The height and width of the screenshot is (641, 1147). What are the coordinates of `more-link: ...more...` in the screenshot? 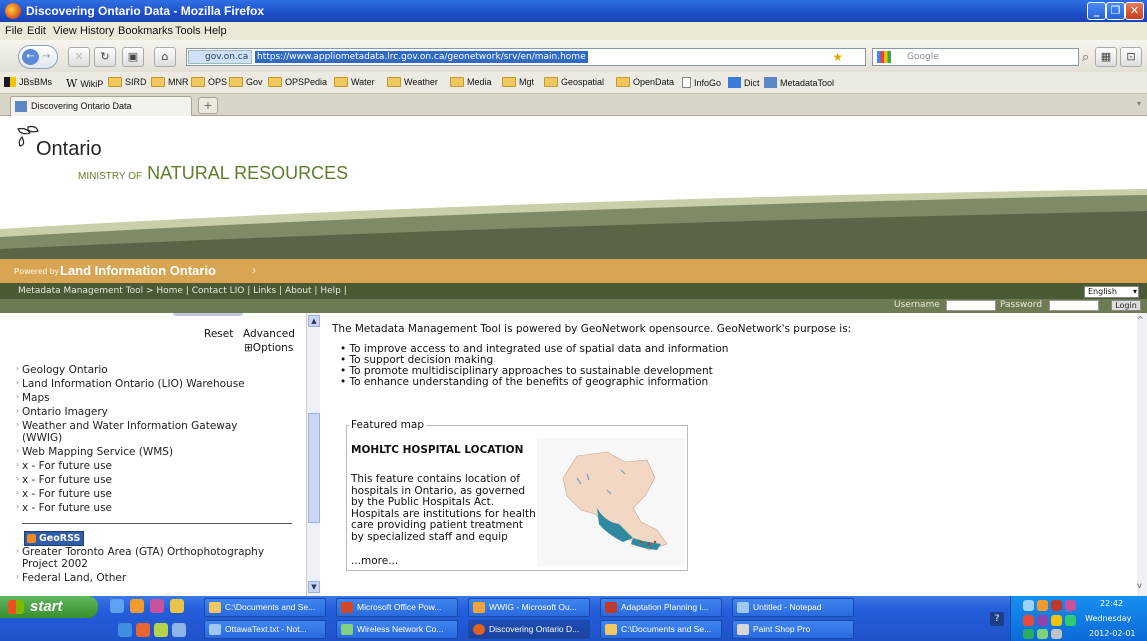 It's located at (374, 561).